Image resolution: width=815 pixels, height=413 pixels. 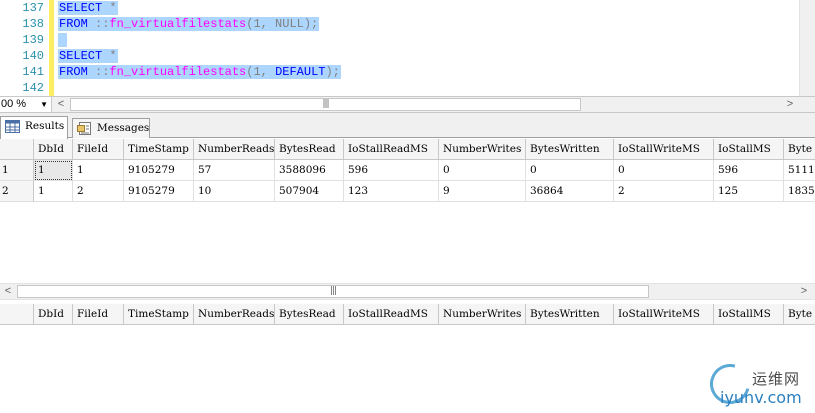 What do you see at coordinates (799, 170) in the screenshot?
I see `table-cell: 5111` at bounding box center [799, 170].